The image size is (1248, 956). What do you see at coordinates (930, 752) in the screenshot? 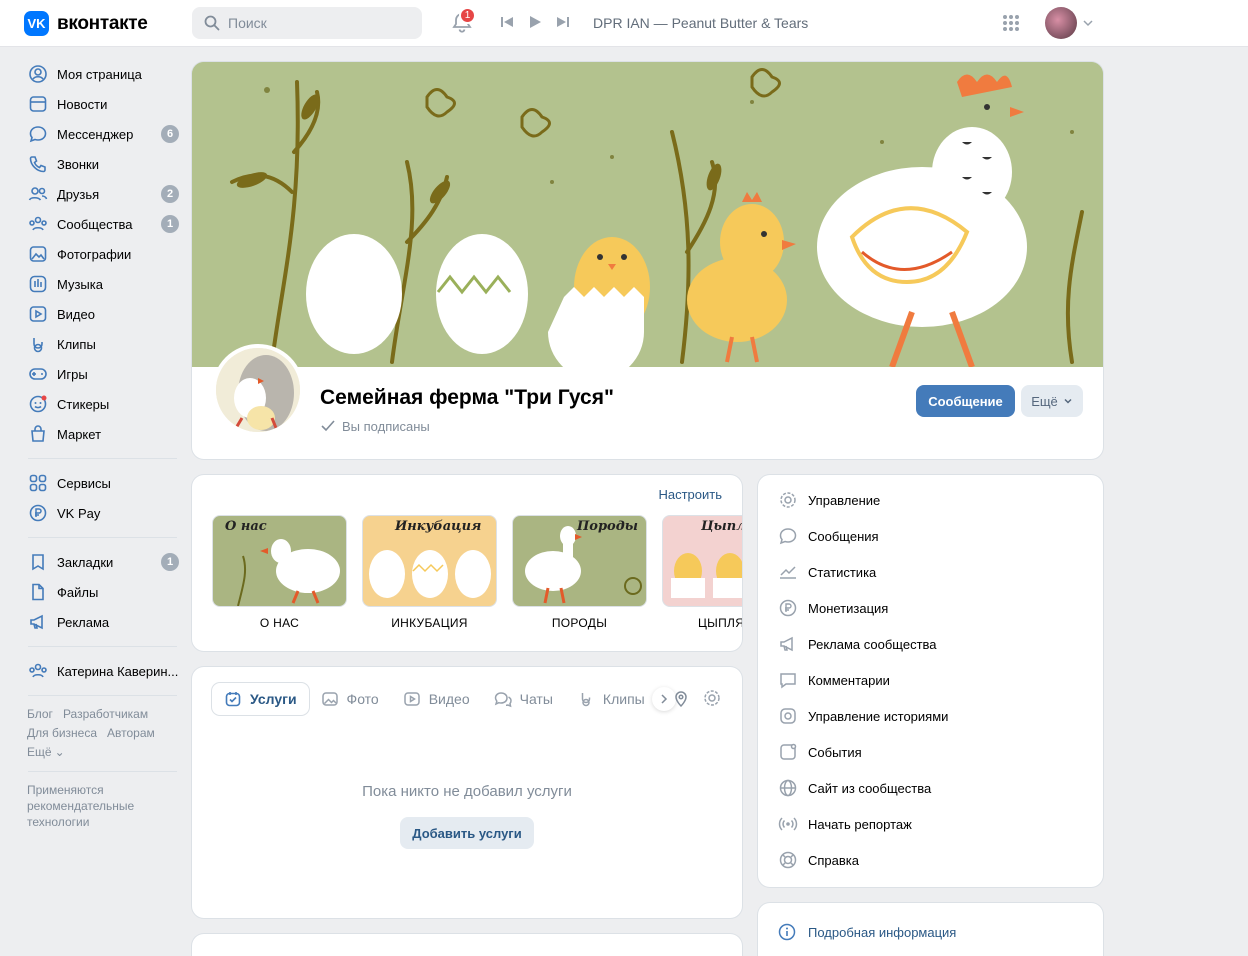
I see `manage-item-events: События` at bounding box center [930, 752].